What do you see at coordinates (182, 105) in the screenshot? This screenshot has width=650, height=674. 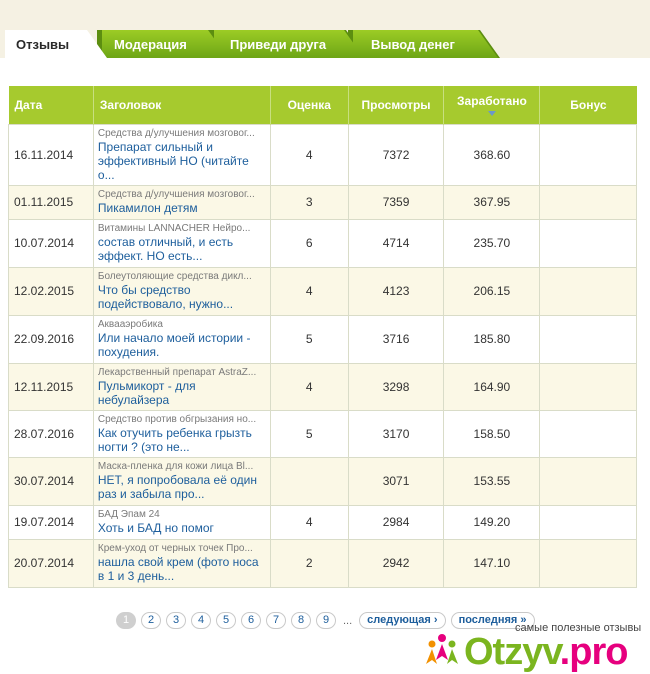 I see `column-header-title: Заголовок` at bounding box center [182, 105].